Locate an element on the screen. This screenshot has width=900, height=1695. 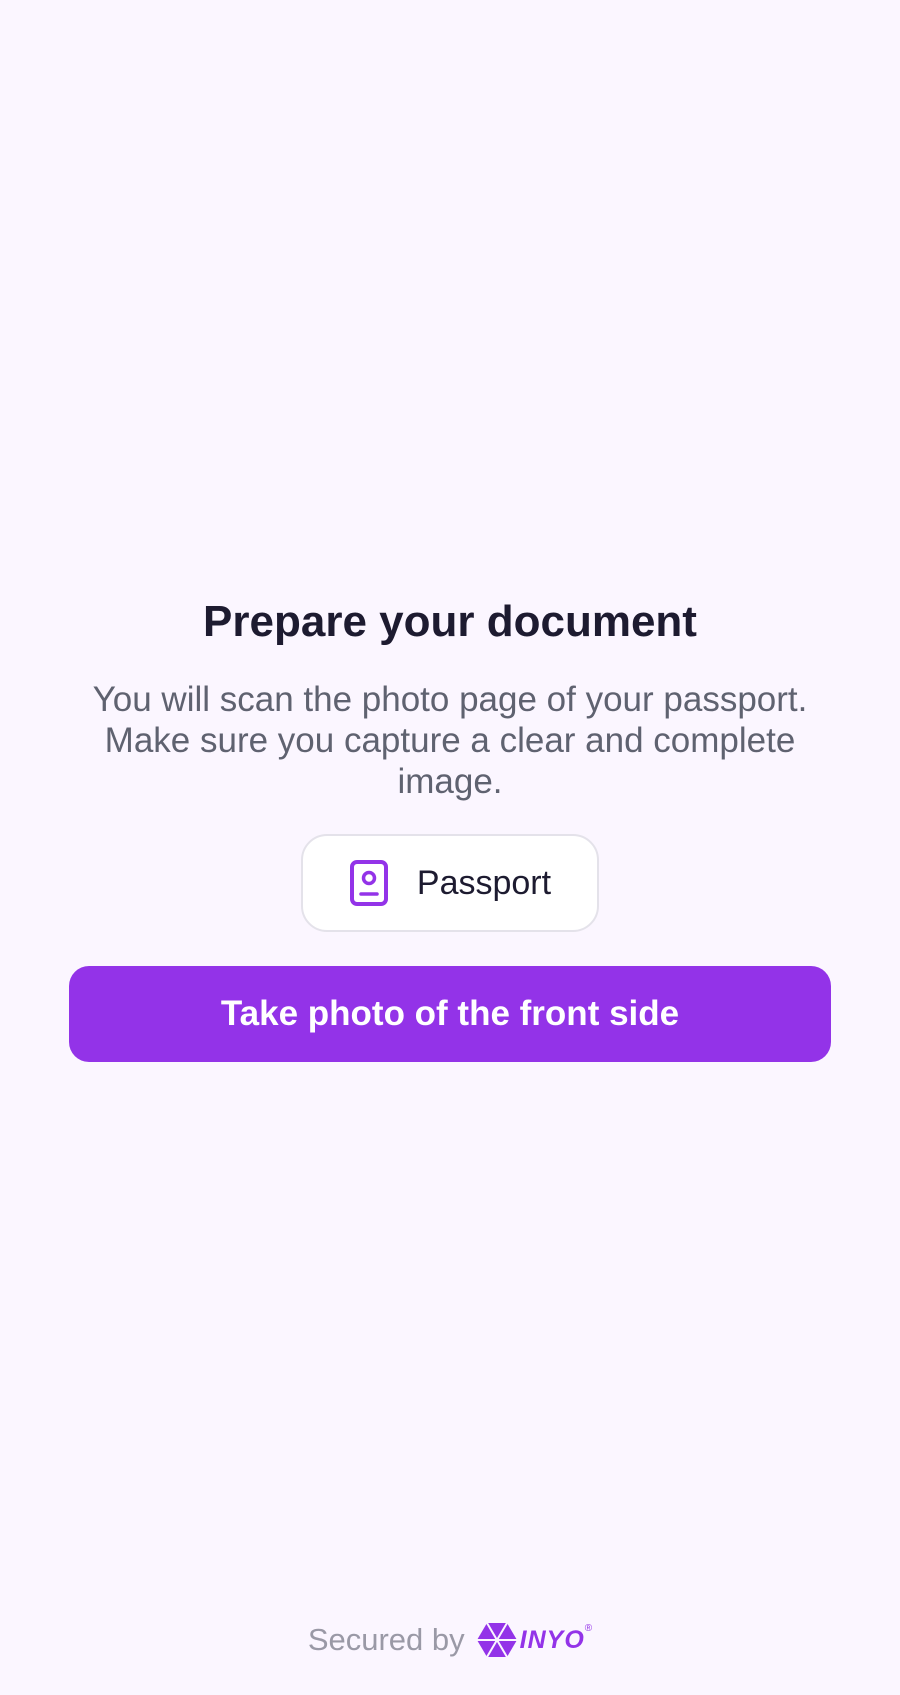
secured-by-footer: Secured by INYO ® is located at coordinates (450, 1640).